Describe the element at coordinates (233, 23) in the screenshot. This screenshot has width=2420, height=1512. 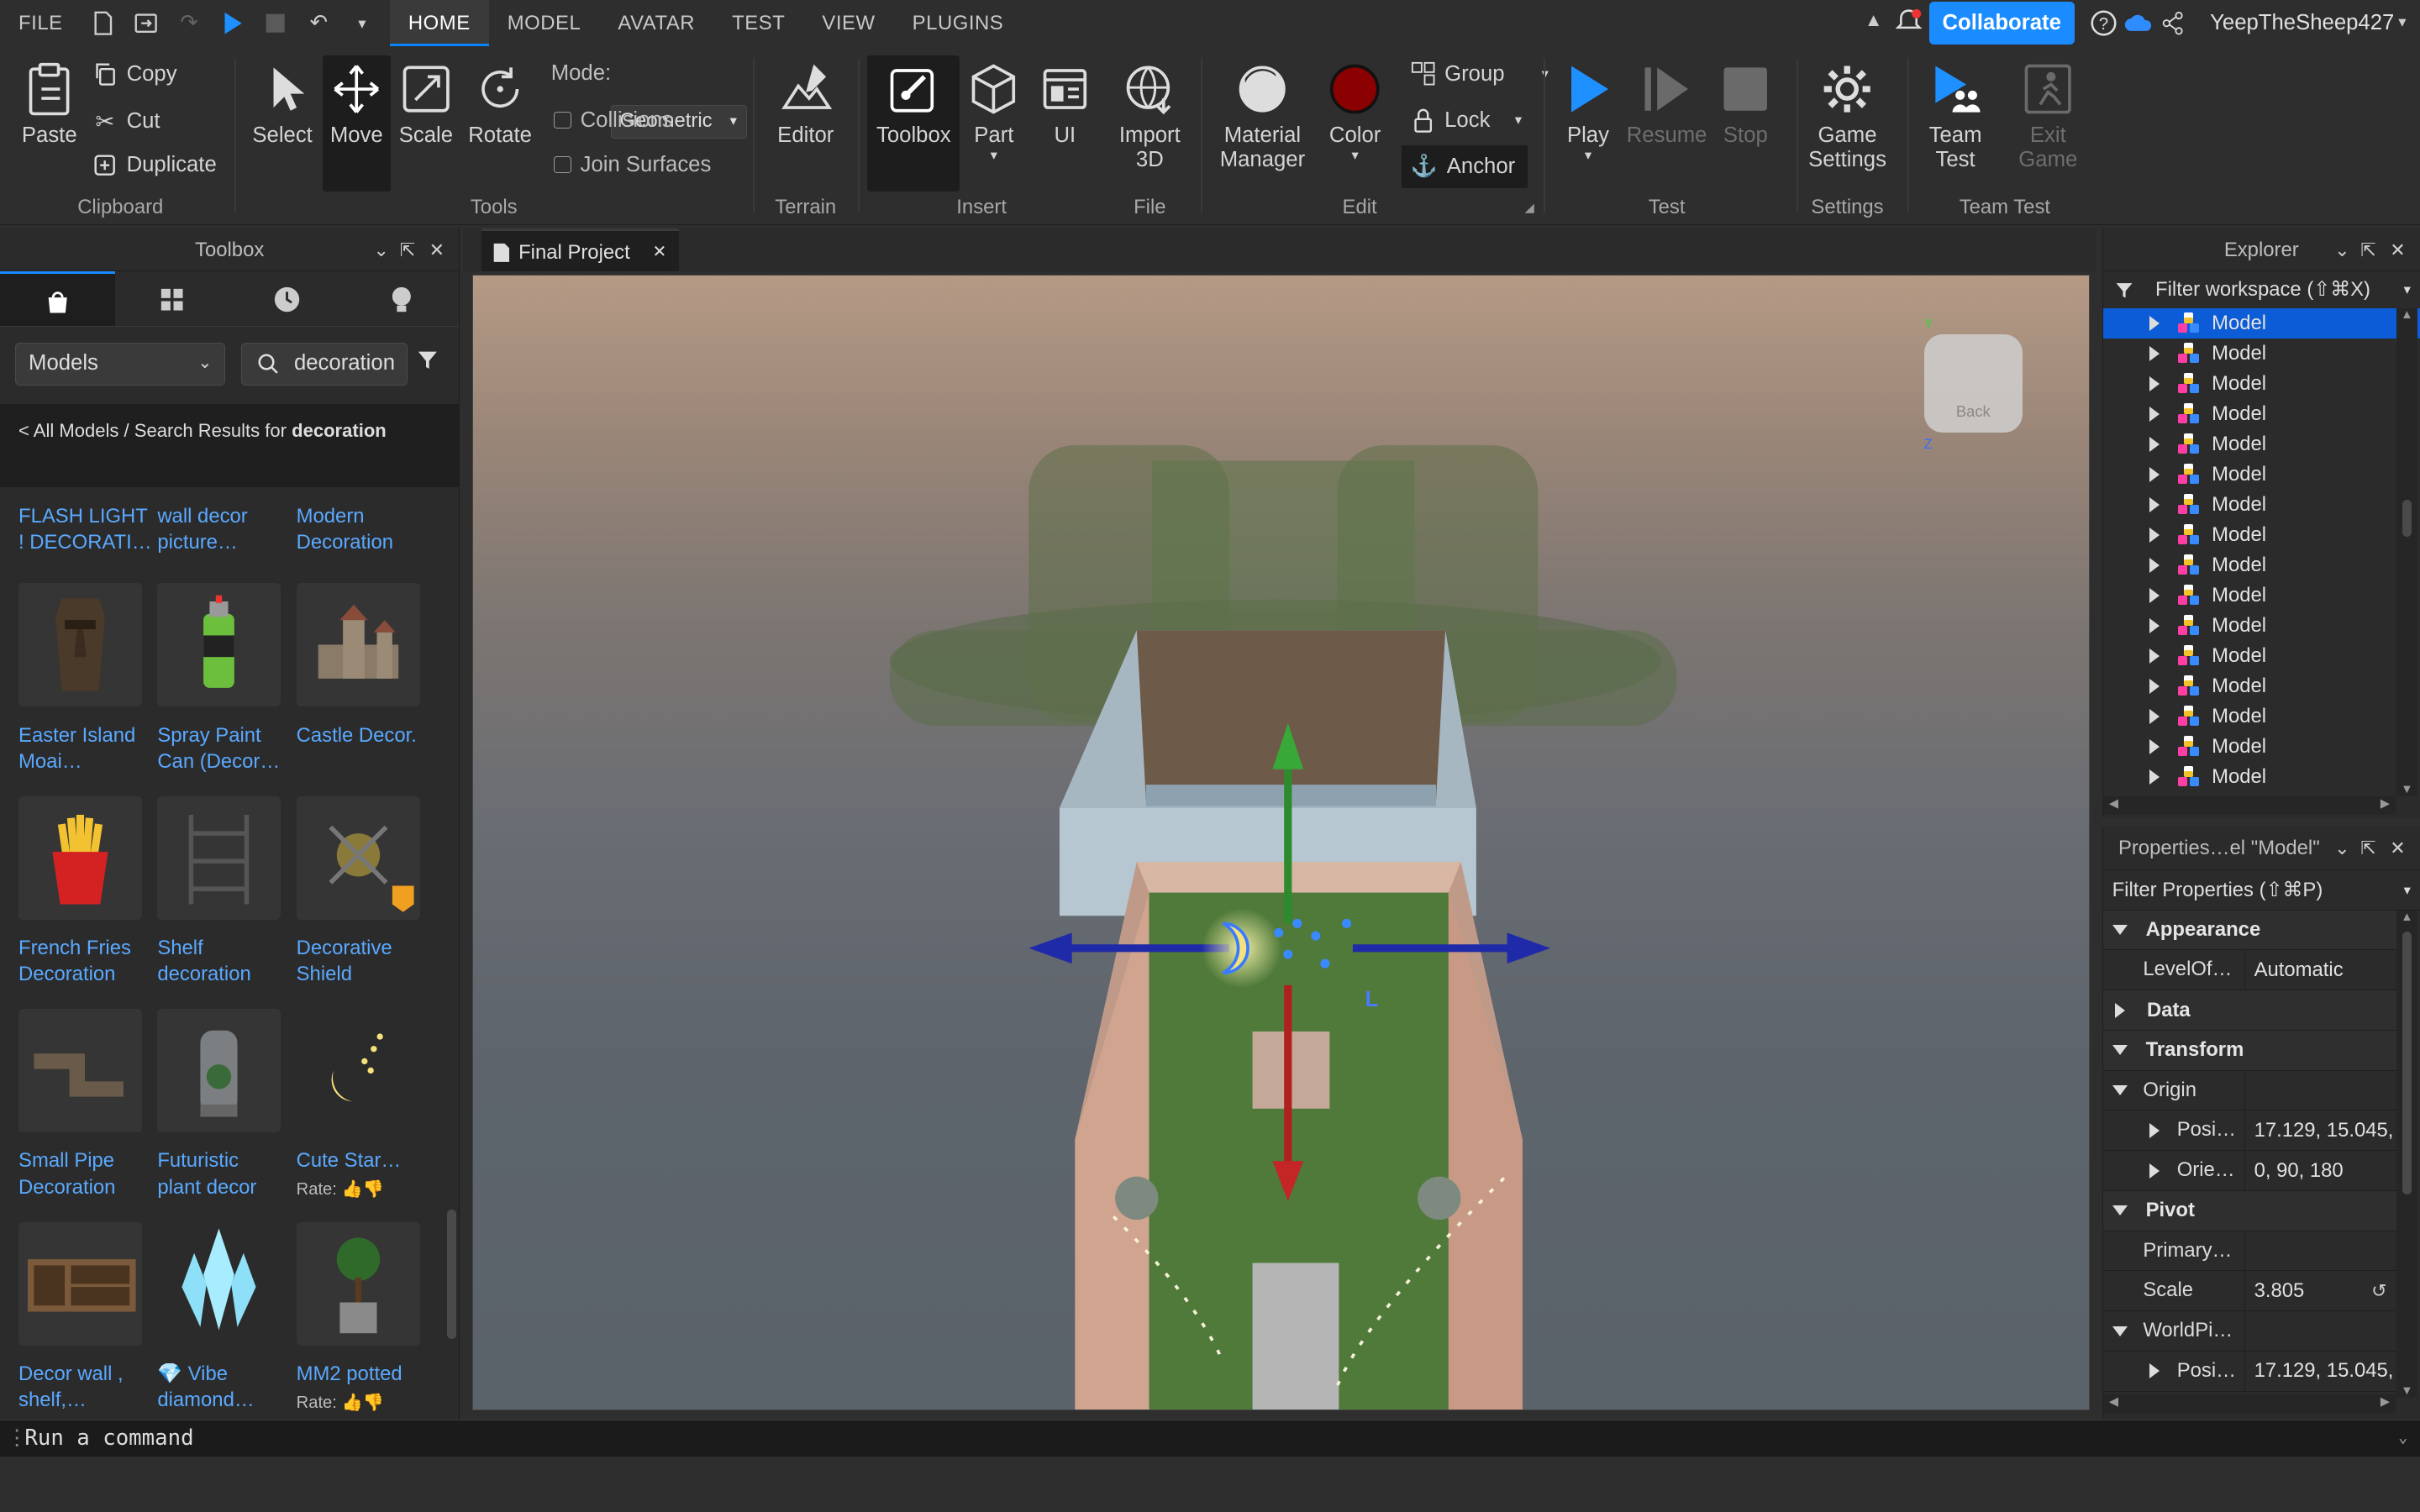
I see `play-icon` at that location.